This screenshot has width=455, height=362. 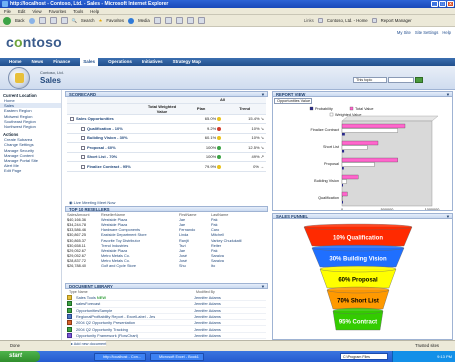 What do you see at coordinates (157, 20) in the screenshot?
I see `history-icon` at bounding box center [157, 20].